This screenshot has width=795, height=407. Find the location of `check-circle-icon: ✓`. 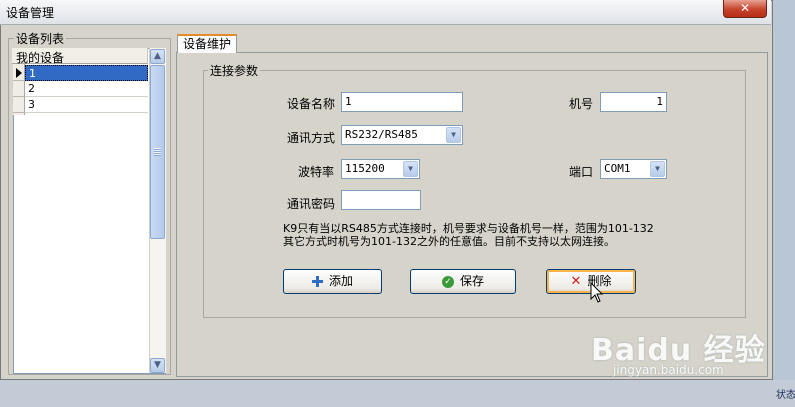

check-circle-icon: ✓ is located at coordinates (447, 281).